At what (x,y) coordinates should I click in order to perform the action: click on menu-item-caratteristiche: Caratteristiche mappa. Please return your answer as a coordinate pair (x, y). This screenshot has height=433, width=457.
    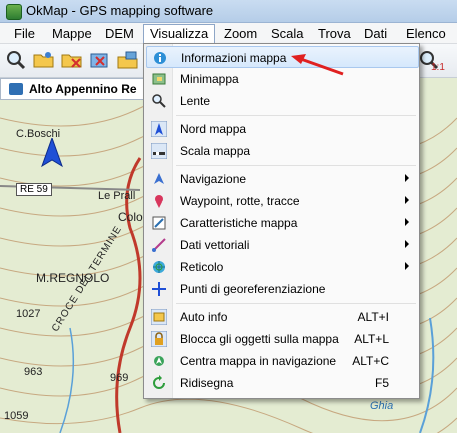
    Looking at the image, I should click on (281, 223).